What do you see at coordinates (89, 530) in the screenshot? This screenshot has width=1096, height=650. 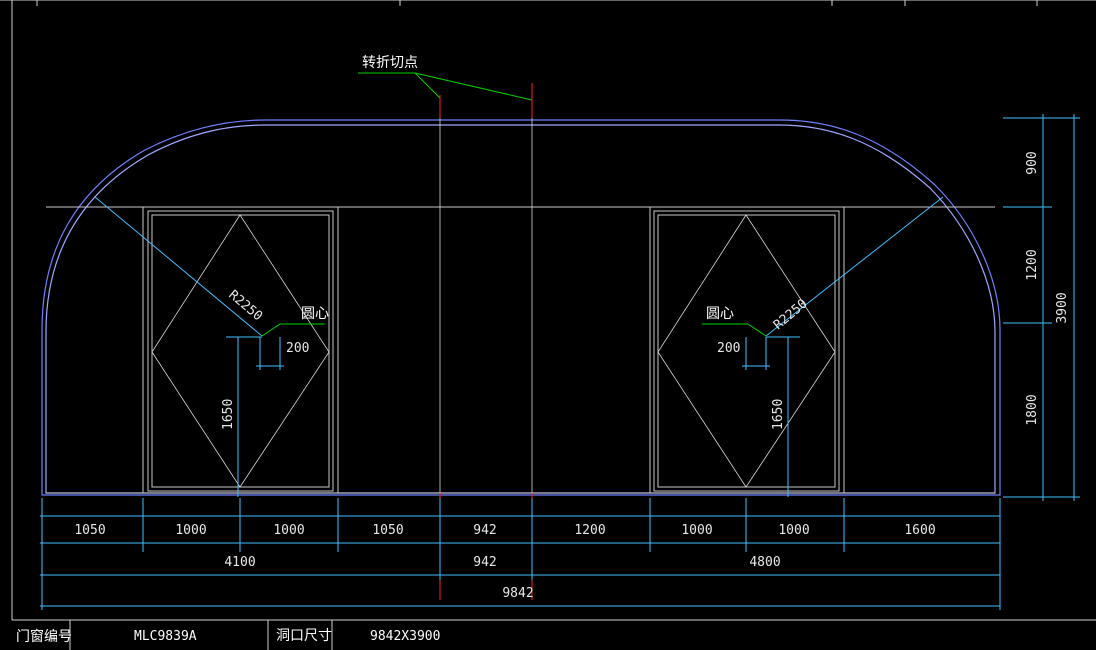 I see `dim-1: 1050` at bounding box center [89, 530].